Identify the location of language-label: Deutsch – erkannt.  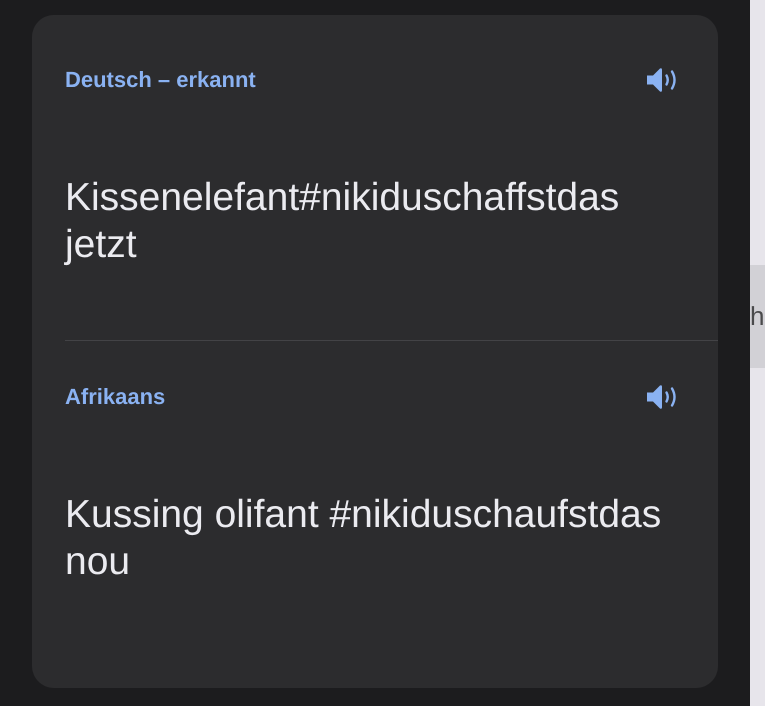
(160, 80).